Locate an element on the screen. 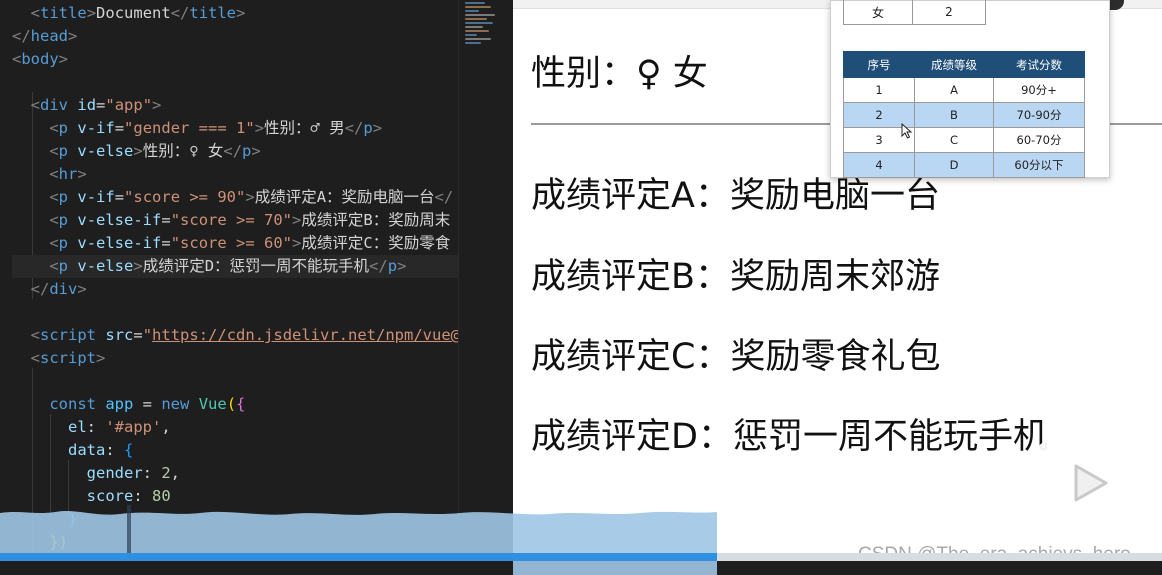 This screenshot has width=1162, height=575. code-line: score: 80 is located at coordinates (235, 496).